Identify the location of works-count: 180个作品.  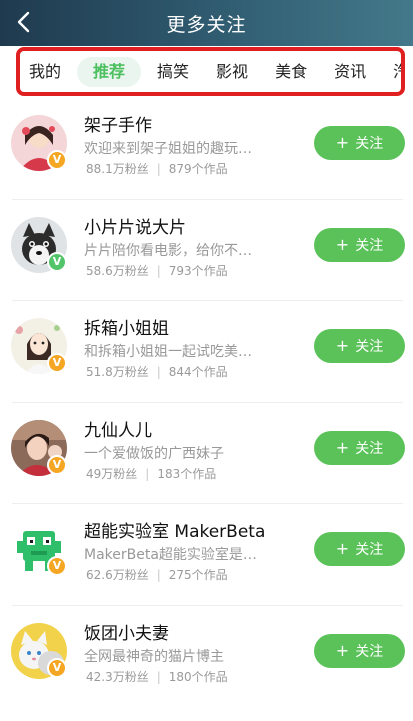
(198, 676).